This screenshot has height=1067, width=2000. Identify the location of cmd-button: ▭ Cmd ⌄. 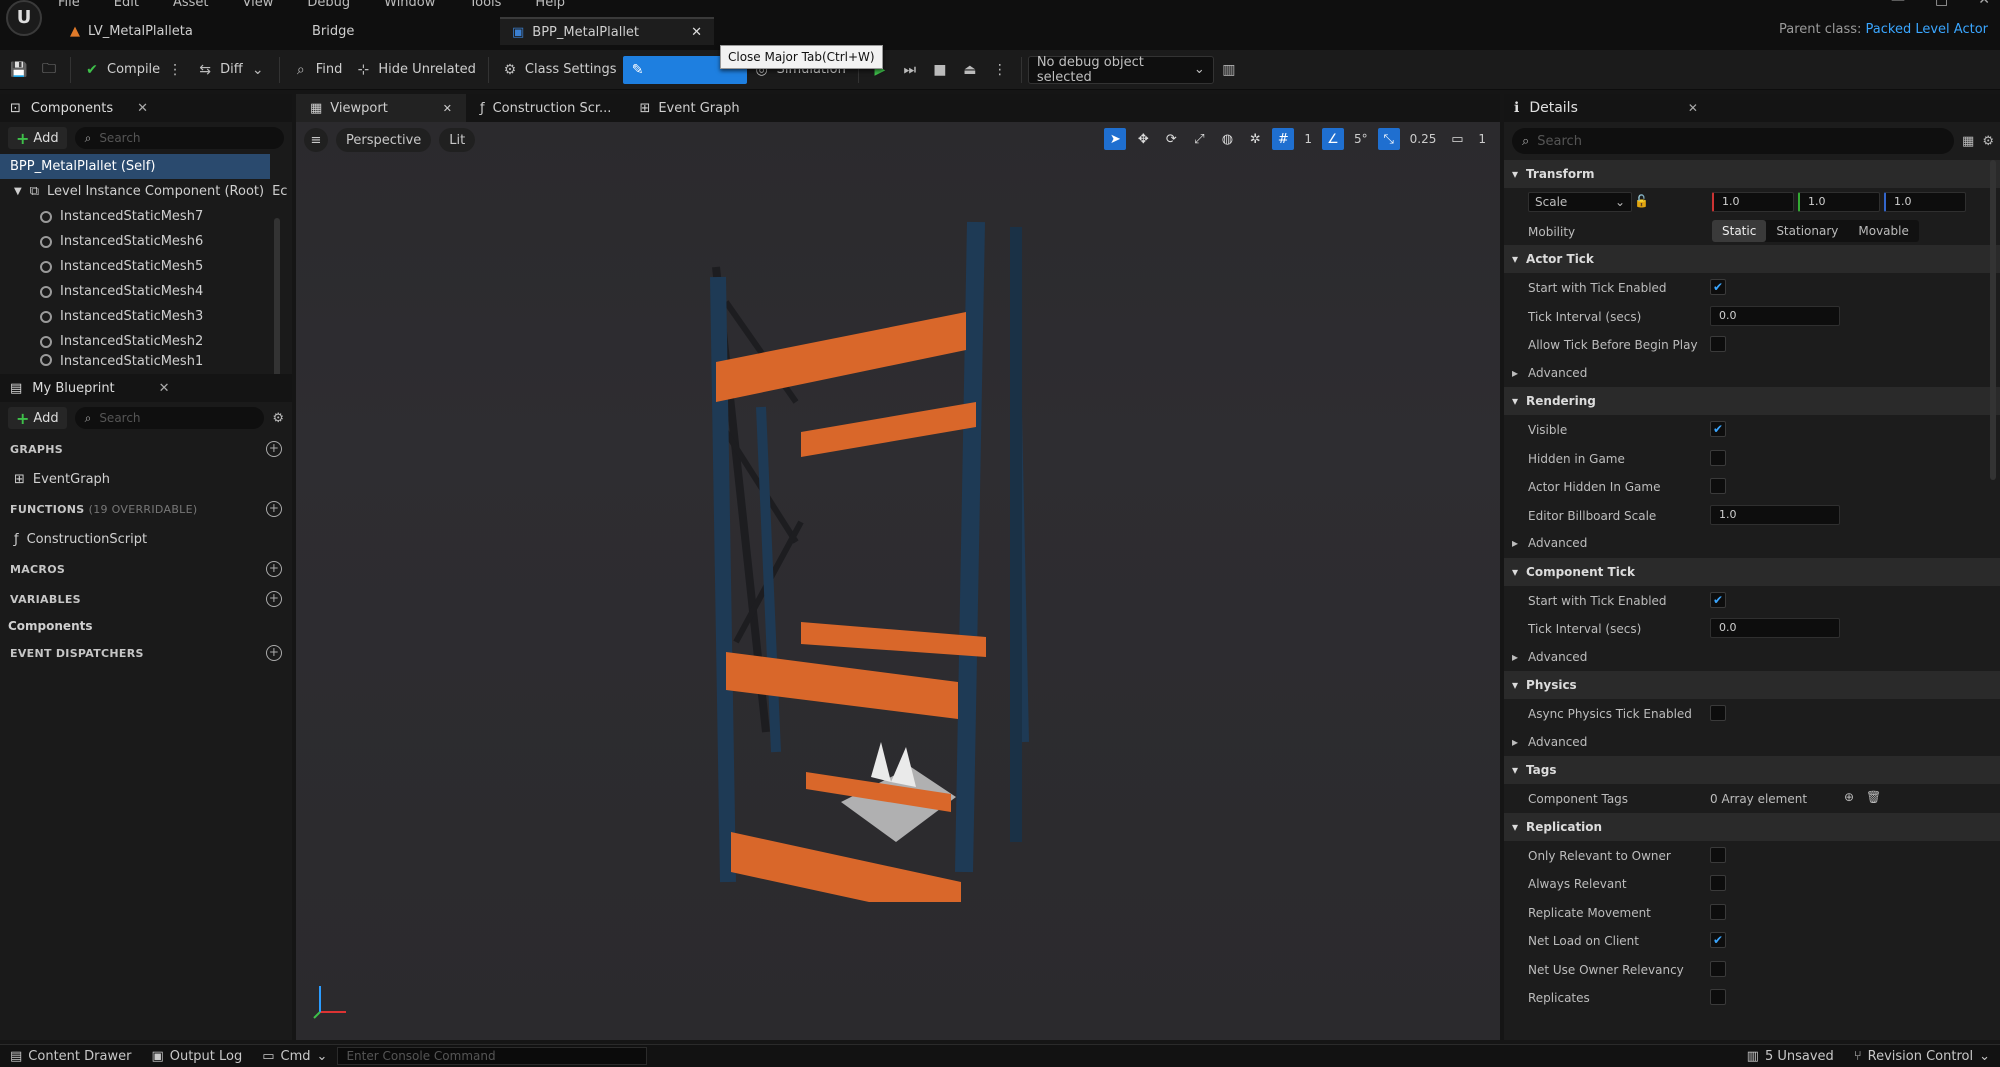
(294, 1056).